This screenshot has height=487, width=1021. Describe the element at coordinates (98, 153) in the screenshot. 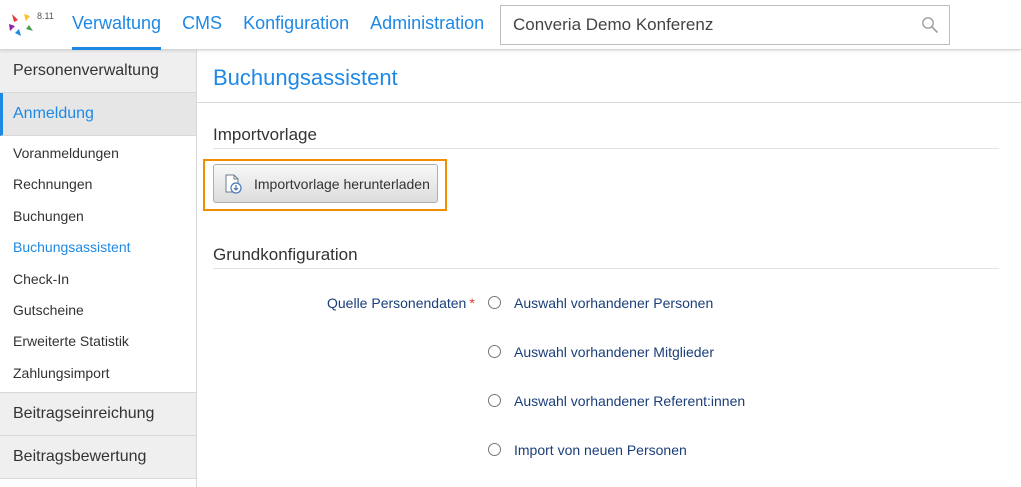

I see `sidebar-item-voranmeldungen: Voranmeldungen` at that location.